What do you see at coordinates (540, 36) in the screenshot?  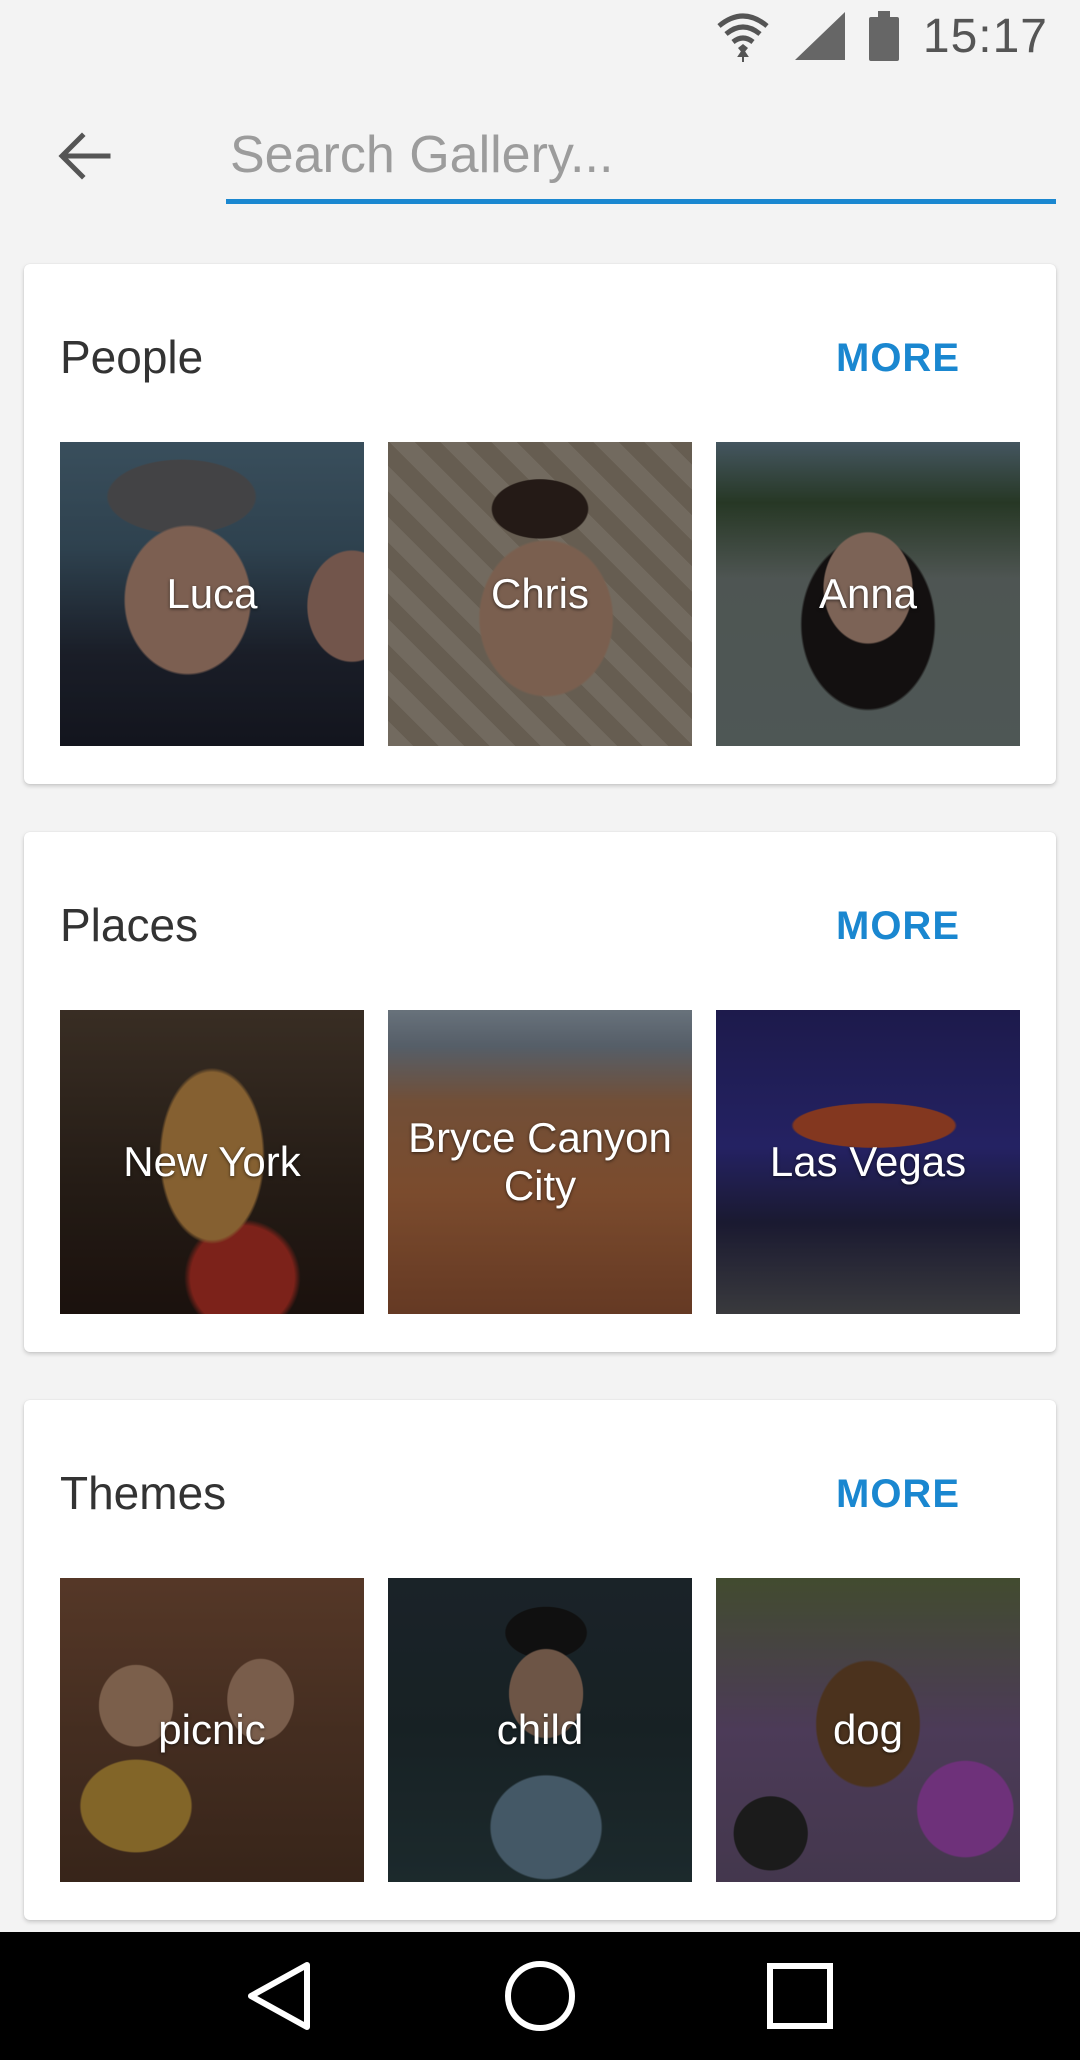 I see `status-bar: 15:17` at bounding box center [540, 36].